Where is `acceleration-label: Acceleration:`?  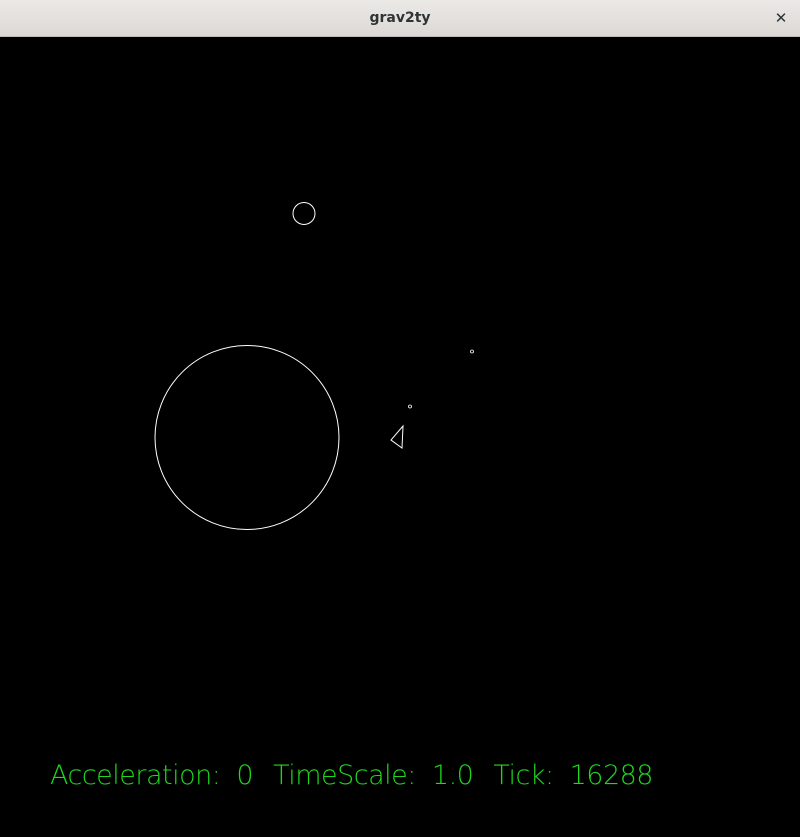
acceleration-label: Acceleration: is located at coordinates (135, 775).